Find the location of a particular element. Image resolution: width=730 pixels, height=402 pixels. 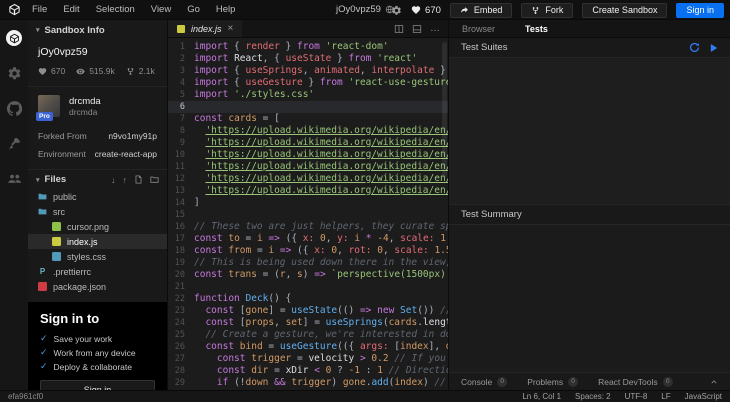

download-icon: ↓ is located at coordinates (113, 180).